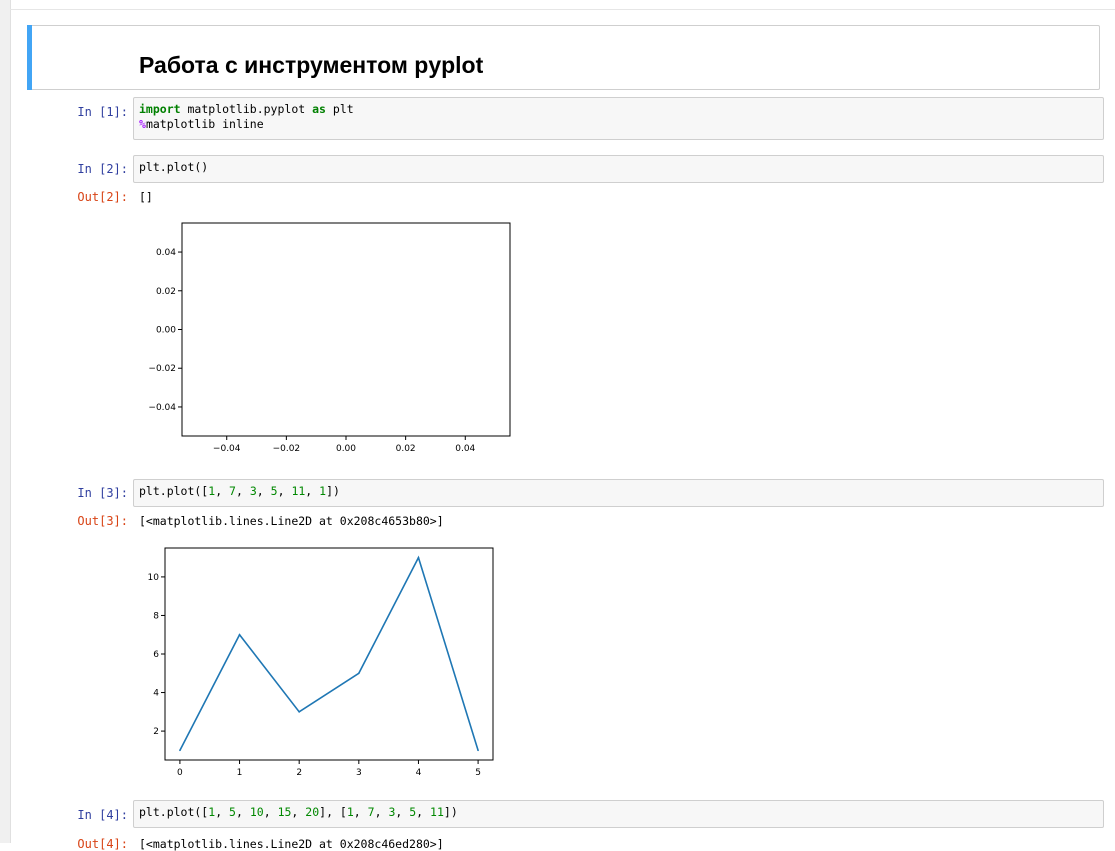 Image resolution: width=1115 pixels, height=851 pixels. What do you see at coordinates (166, 292) in the screenshot?
I see `y-tick-label: 0.02` at bounding box center [166, 292].